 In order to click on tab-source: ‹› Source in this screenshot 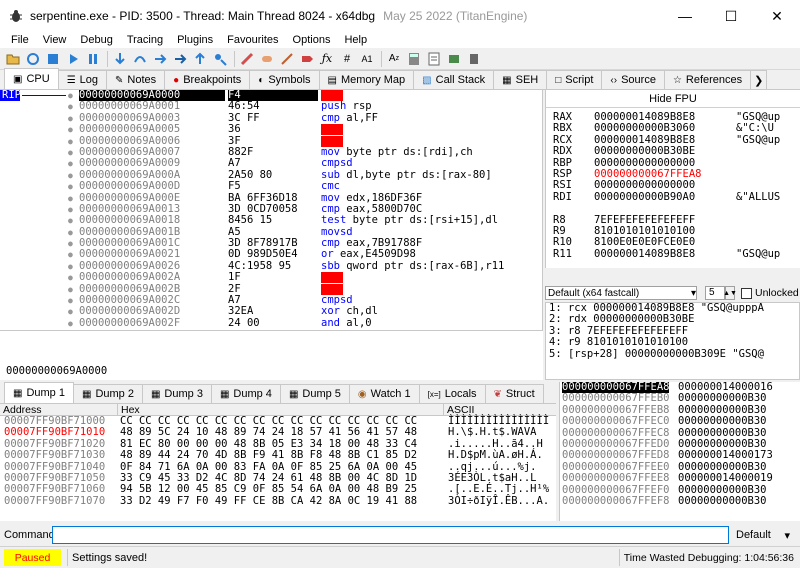, I will do `click(633, 79)`.